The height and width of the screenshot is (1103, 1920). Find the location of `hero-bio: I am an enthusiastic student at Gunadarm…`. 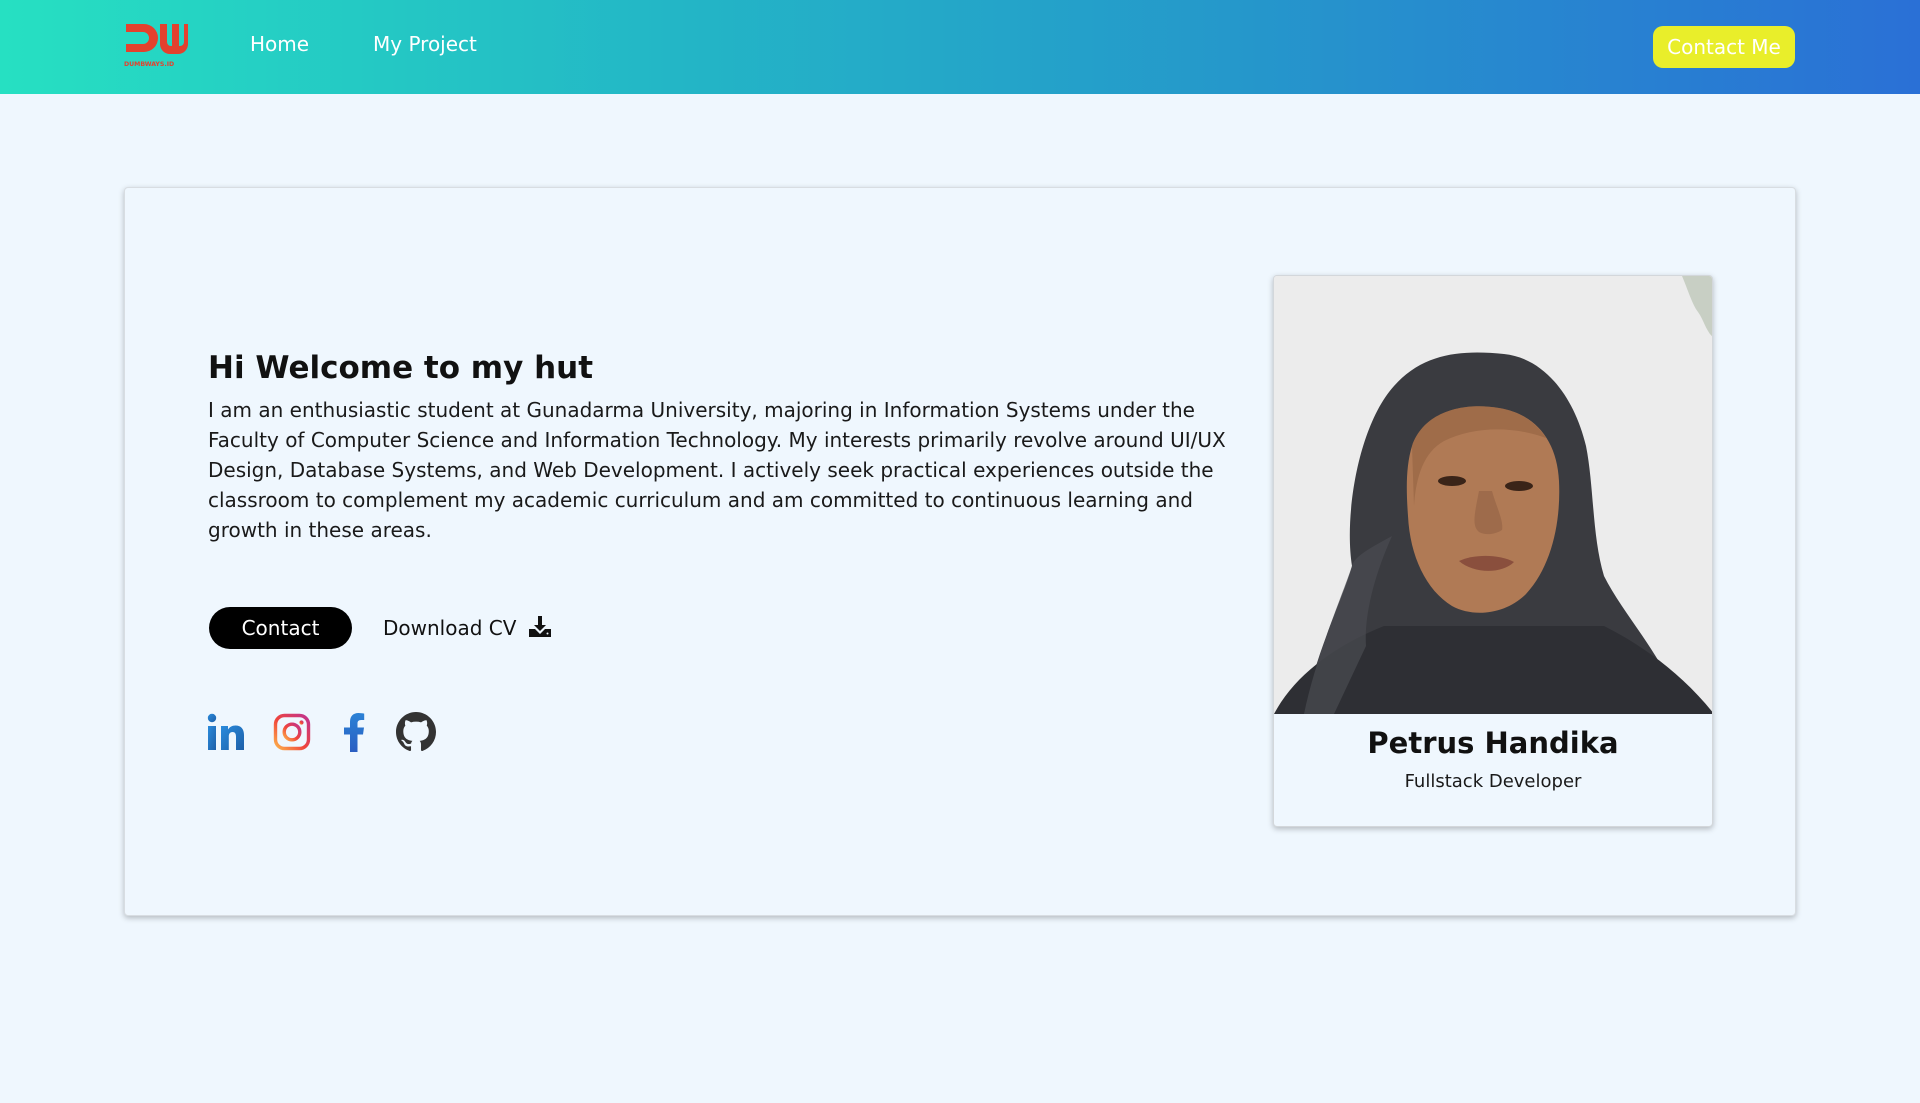

hero-bio: I am an enthusiastic student at Gunadarm… is located at coordinates (717, 470).